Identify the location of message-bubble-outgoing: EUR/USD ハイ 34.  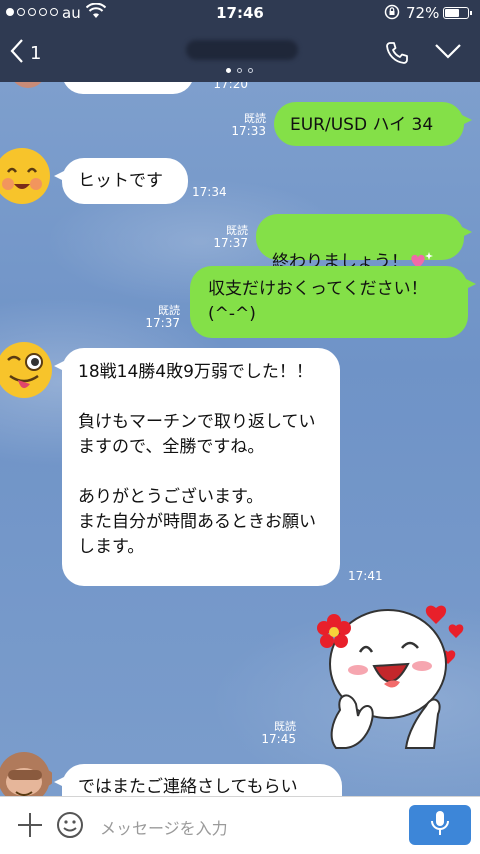
(373, 124).